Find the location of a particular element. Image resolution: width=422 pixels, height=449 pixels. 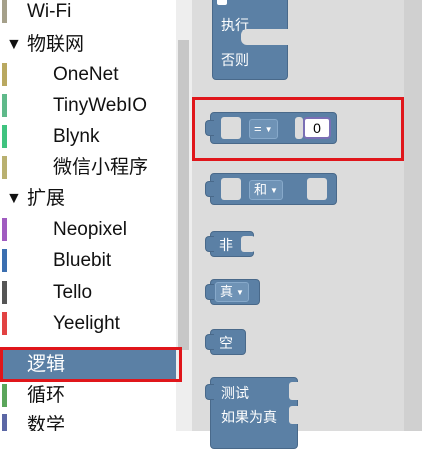

boolean-dropdown: 真 ▼ is located at coordinates (232, 292).